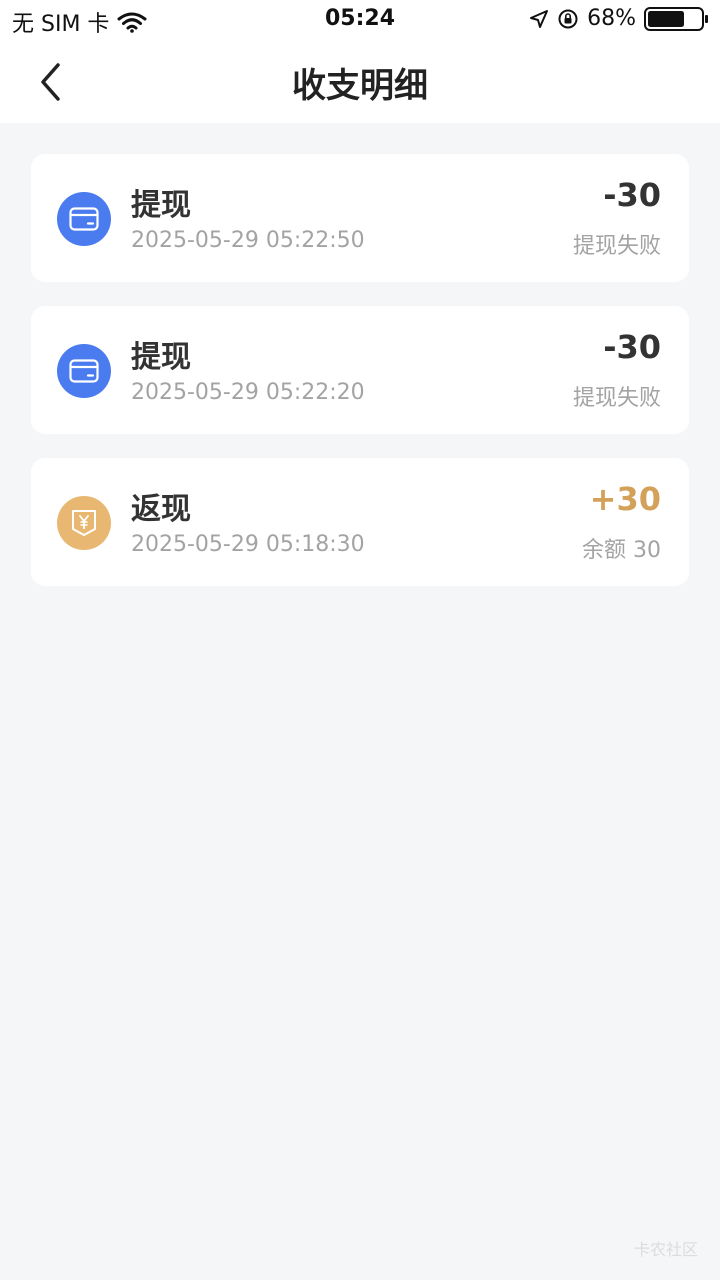 This screenshot has width=720, height=1280. I want to click on location-arrow-icon, so click(539, 18).